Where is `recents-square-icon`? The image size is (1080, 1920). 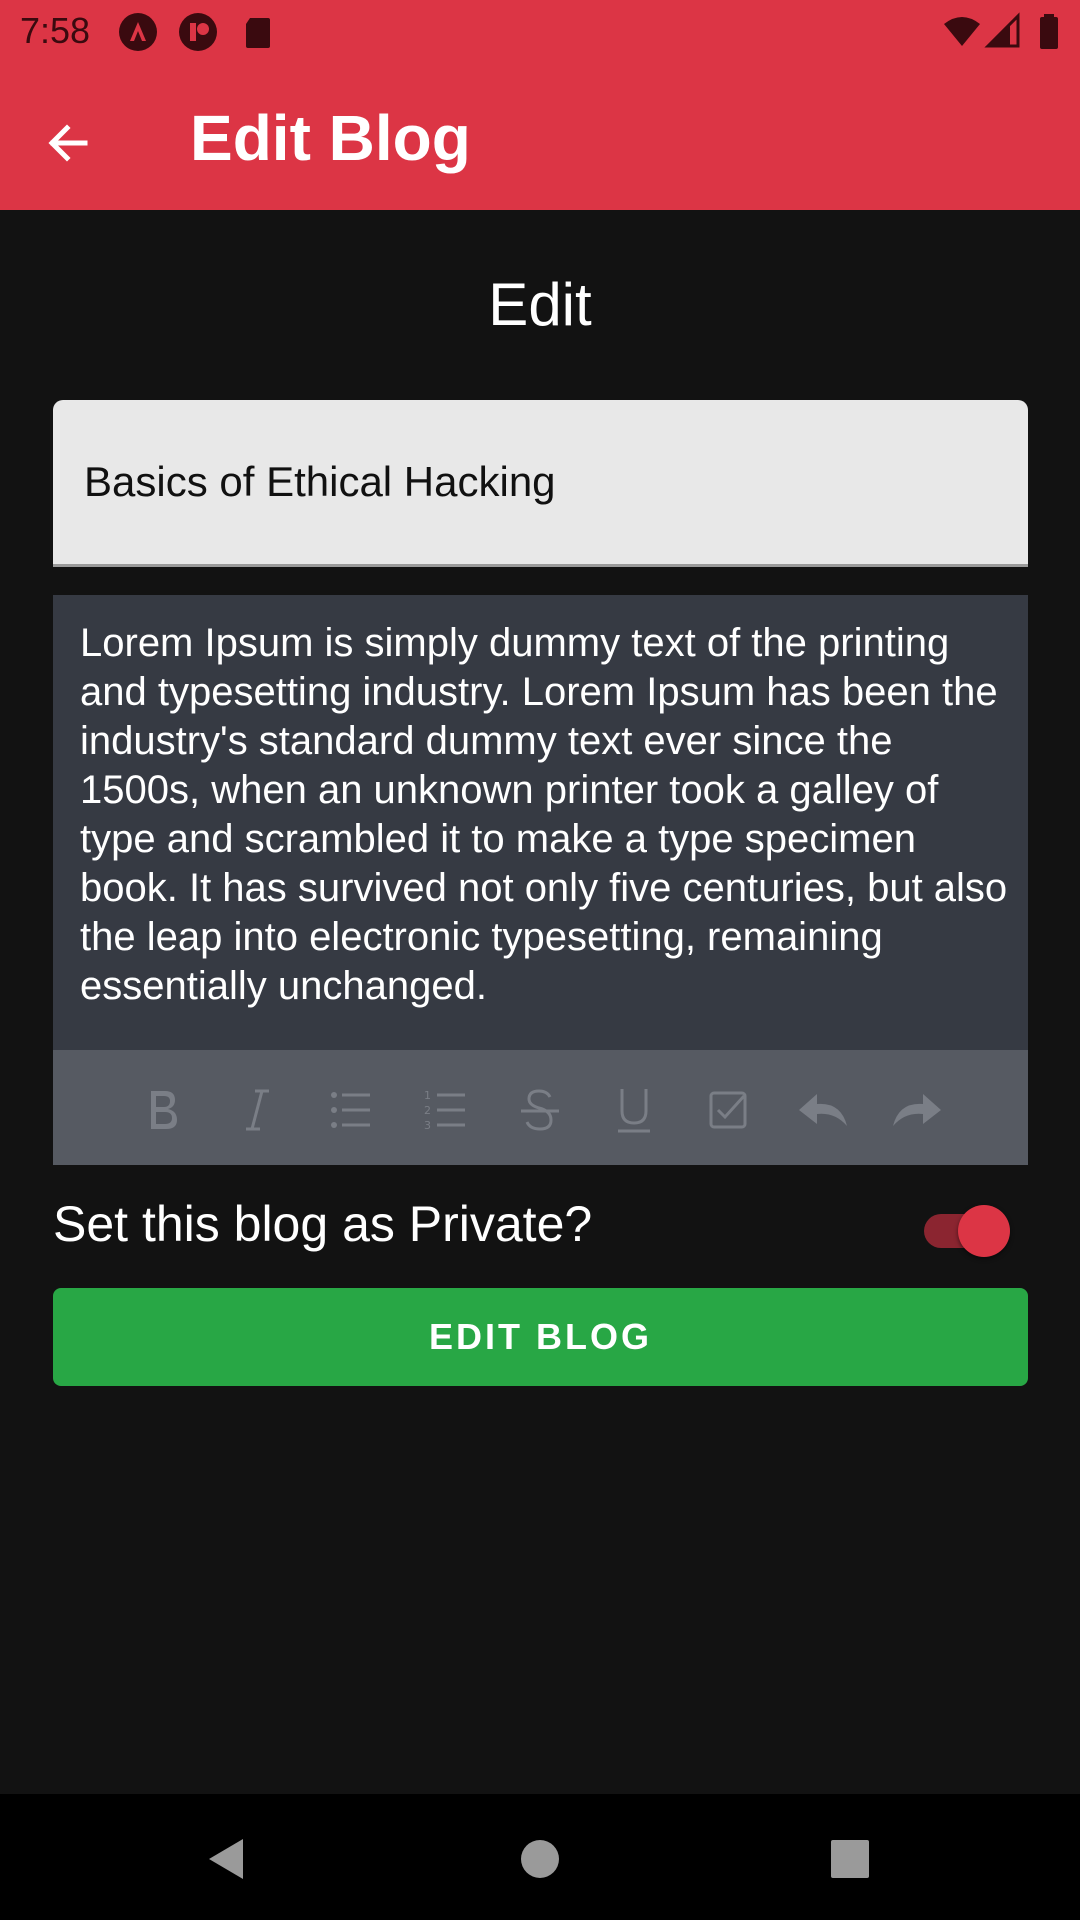
recents-square-icon is located at coordinates (850, 1859).